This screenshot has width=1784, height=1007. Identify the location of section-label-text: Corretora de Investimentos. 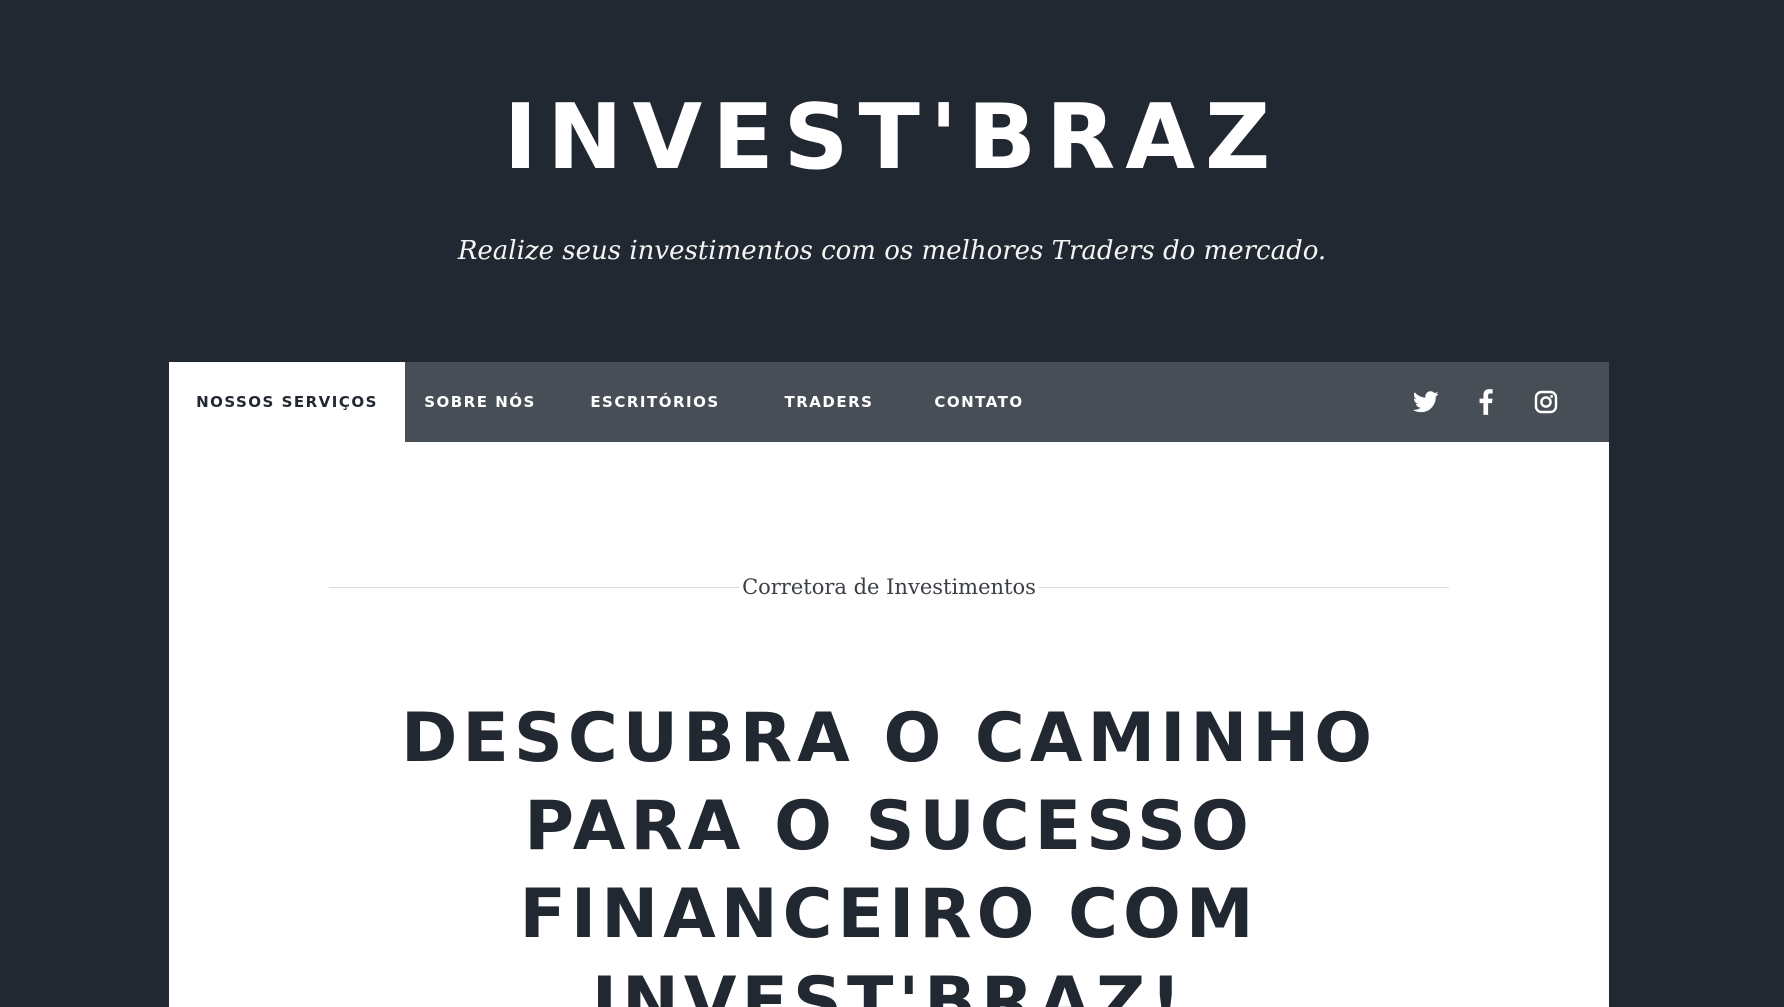
(889, 587).